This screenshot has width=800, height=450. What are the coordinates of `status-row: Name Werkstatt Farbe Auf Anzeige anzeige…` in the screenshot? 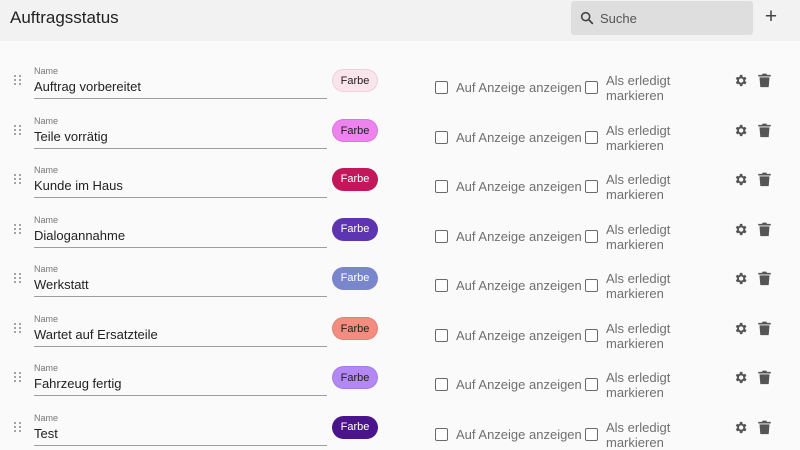 It's located at (400, 284).